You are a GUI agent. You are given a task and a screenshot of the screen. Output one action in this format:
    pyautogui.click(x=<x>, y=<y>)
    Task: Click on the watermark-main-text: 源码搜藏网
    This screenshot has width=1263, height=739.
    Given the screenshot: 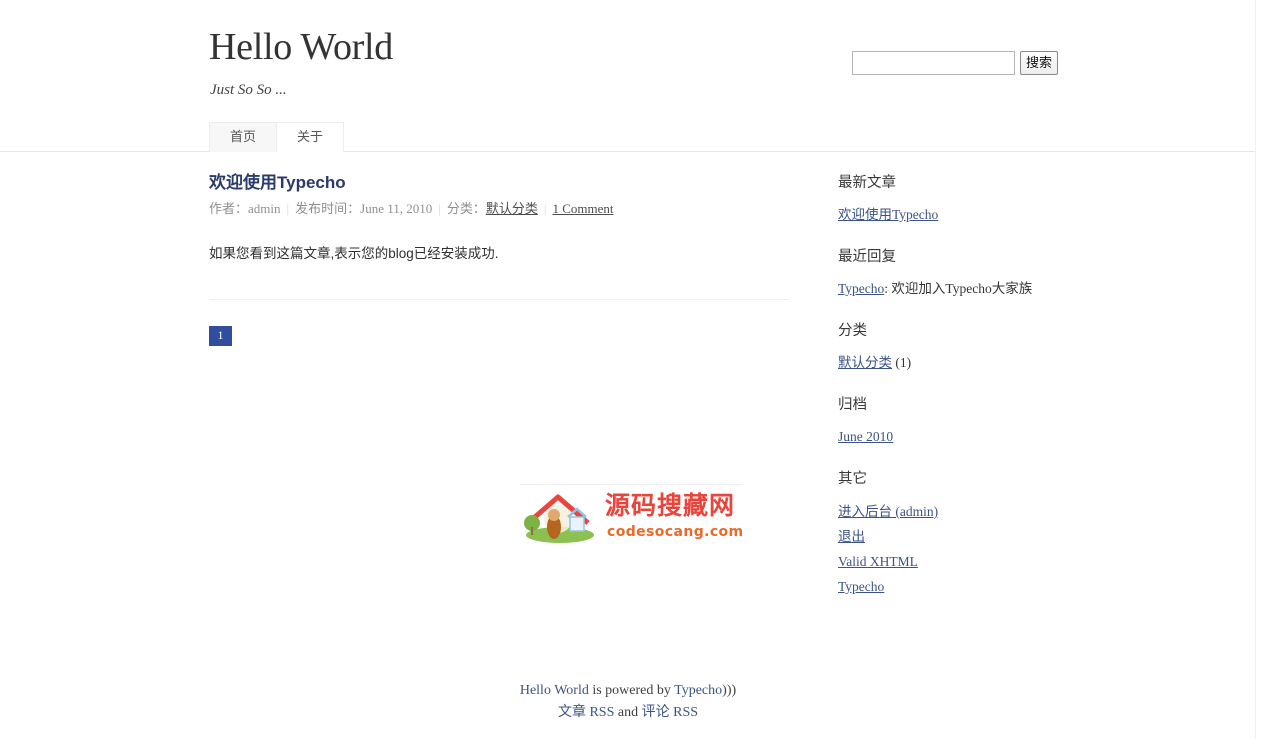 What is the action you would take?
    pyautogui.click(x=670, y=505)
    